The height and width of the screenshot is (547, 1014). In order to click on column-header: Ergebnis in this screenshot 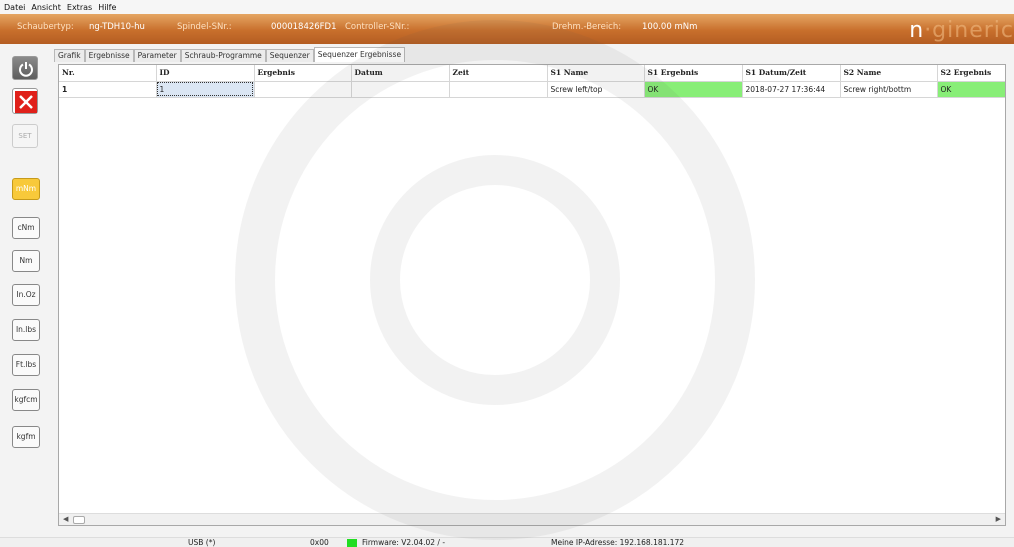, I will do `click(303, 73)`.